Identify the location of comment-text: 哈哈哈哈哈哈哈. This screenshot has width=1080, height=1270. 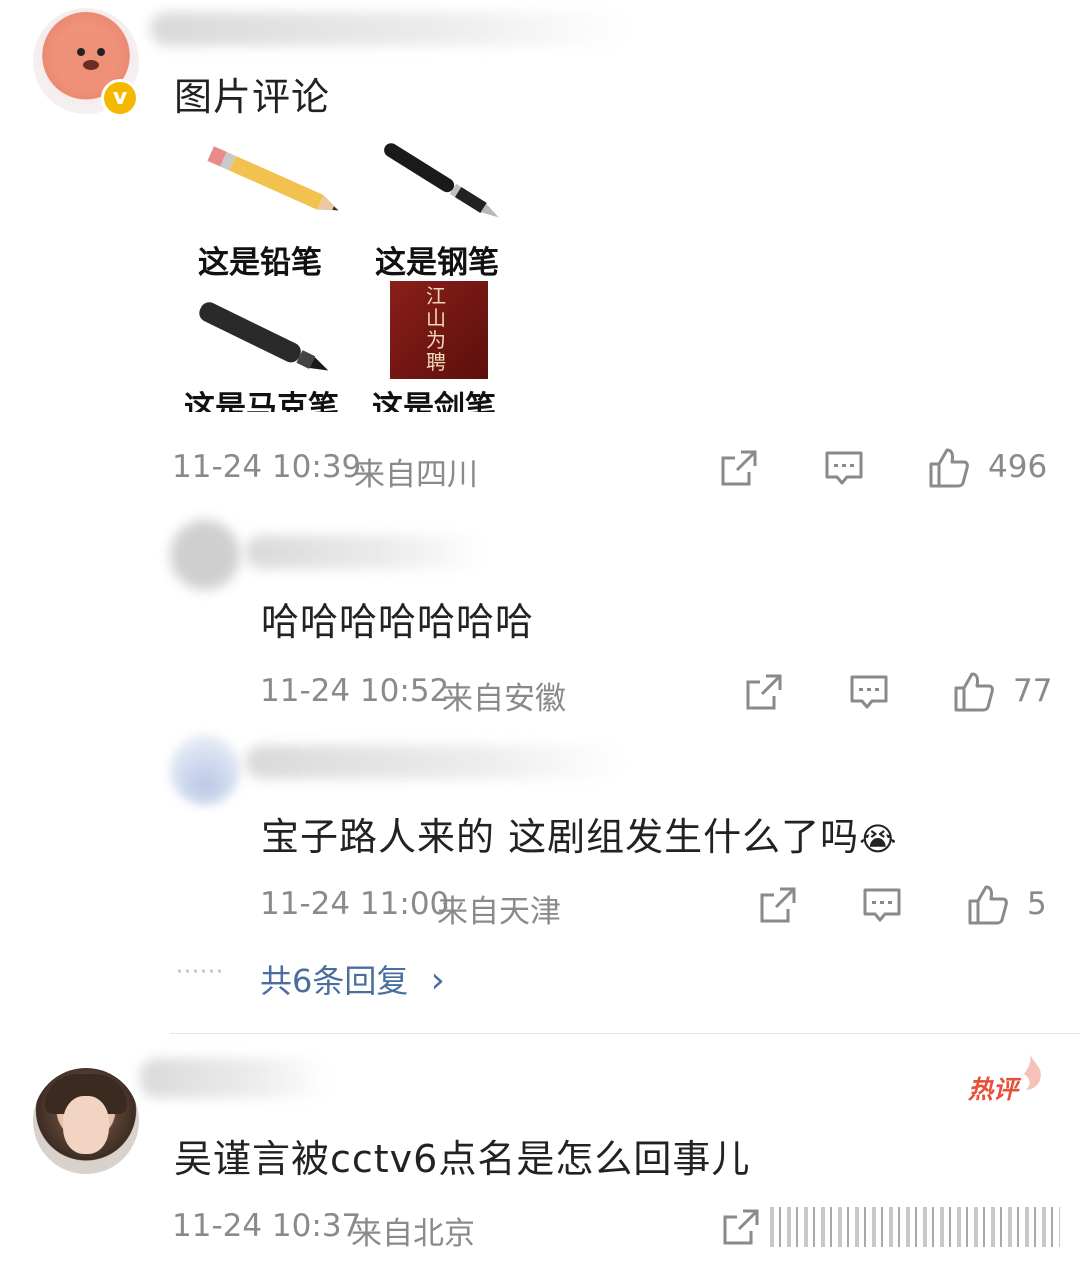
(398, 622).